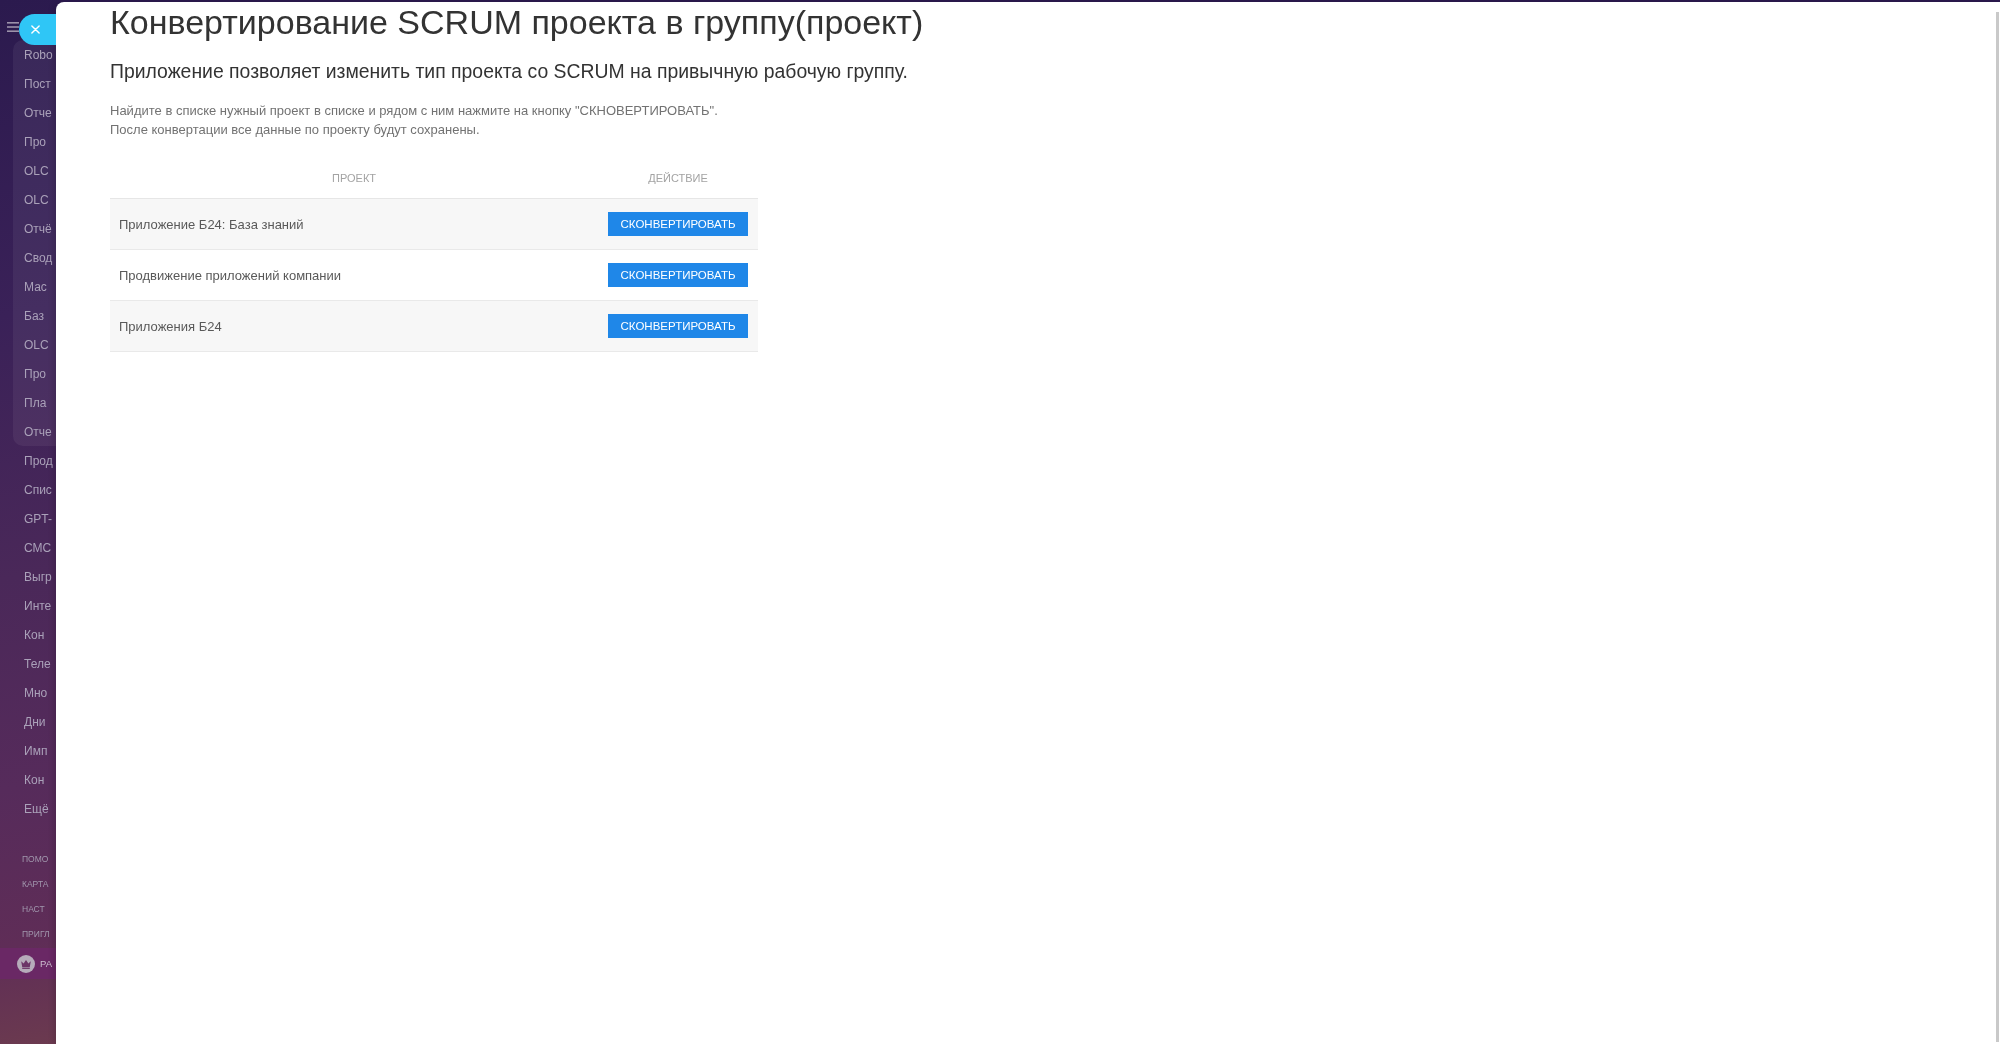 Image resolution: width=2000 pixels, height=1044 pixels. What do you see at coordinates (33, 909) in the screenshot?
I see `footer-link: НАСТ` at bounding box center [33, 909].